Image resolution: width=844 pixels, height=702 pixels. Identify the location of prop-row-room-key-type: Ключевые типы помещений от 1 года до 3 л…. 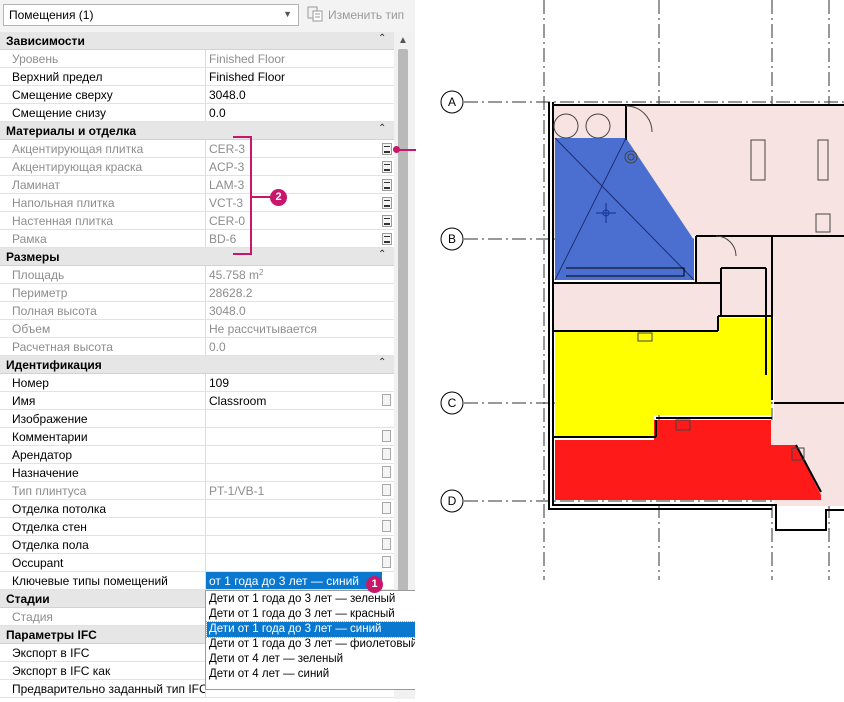
(197, 581).